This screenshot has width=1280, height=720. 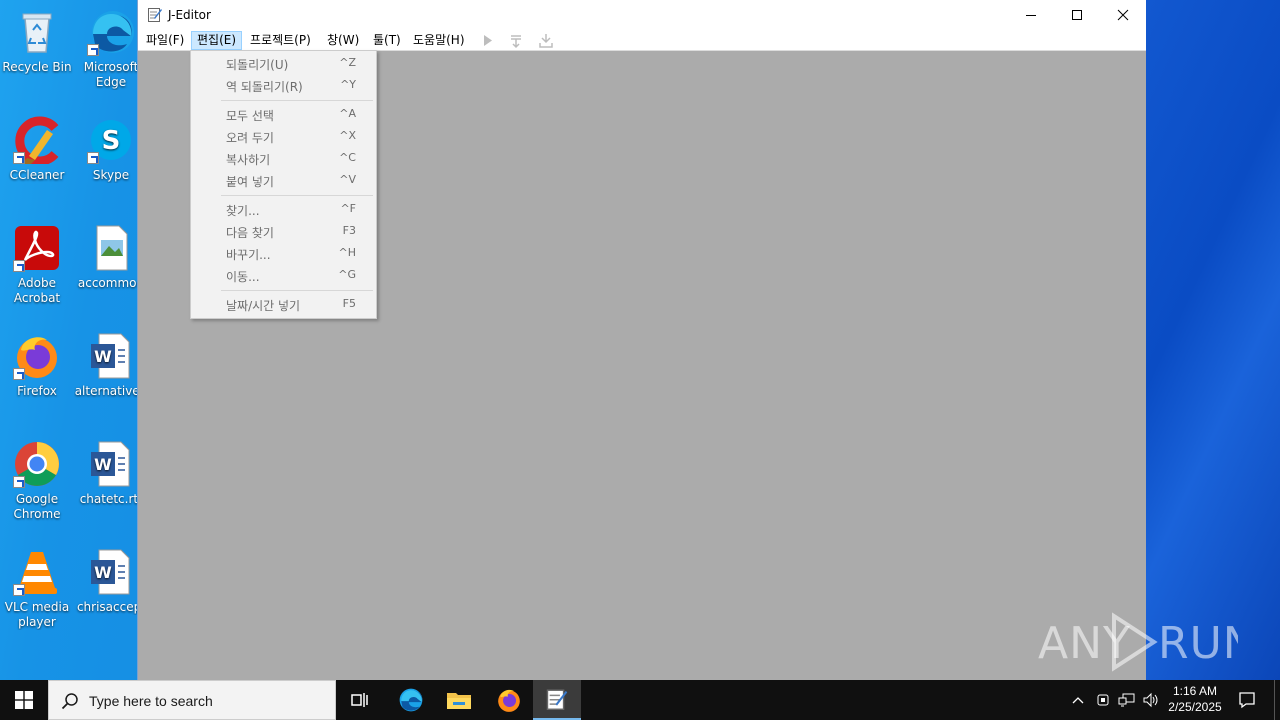 I want to click on menu-item-goto: 이동... ^G, so click(x=283, y=275).